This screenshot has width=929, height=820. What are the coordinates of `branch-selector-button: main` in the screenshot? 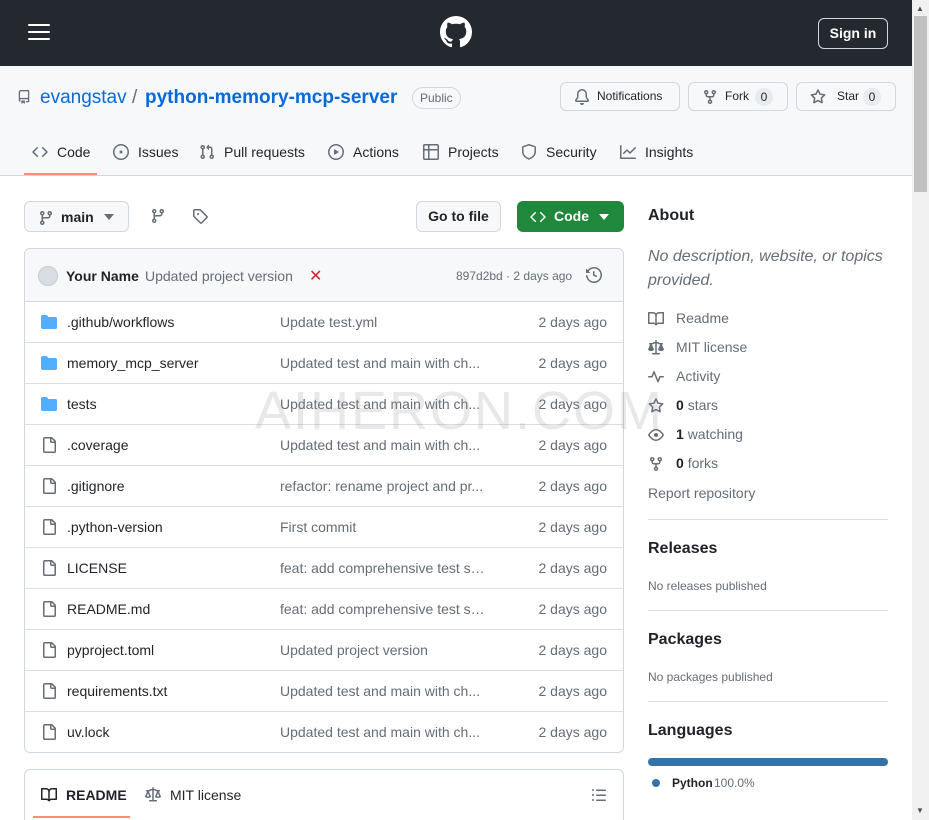 It's located at (76, 216).